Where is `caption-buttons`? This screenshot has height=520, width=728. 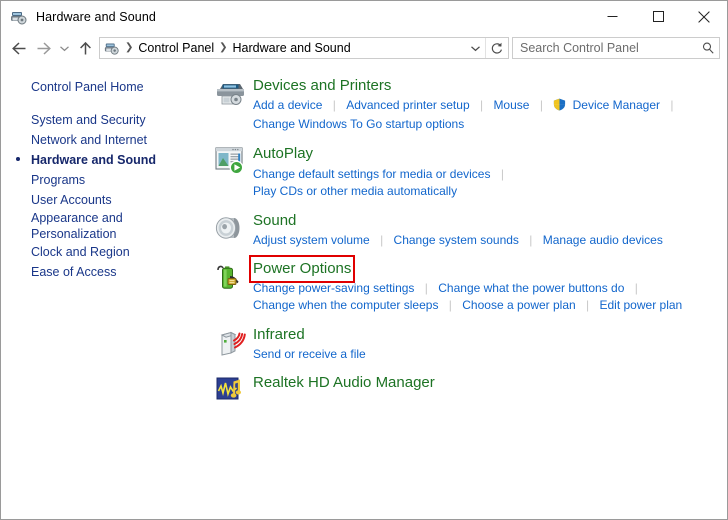
caption-buttons is located at coordinates (658, 16).